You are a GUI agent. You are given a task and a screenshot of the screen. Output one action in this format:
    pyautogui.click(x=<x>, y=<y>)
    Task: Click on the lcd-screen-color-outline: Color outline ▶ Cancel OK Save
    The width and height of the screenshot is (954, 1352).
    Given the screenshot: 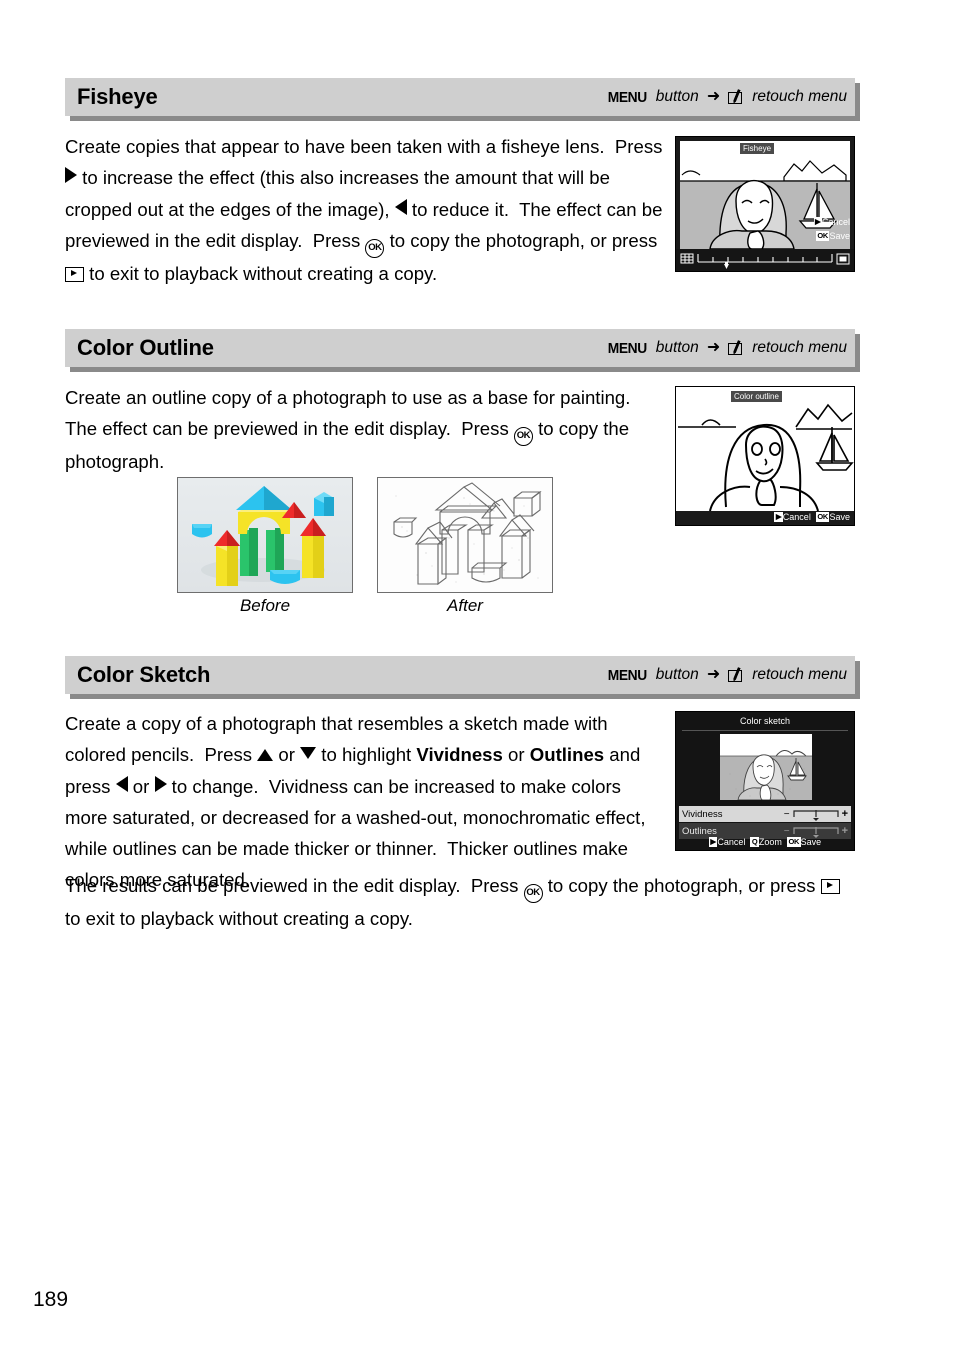 What is the action you would take?
    pyautogui.click(x=765, y=456)
    